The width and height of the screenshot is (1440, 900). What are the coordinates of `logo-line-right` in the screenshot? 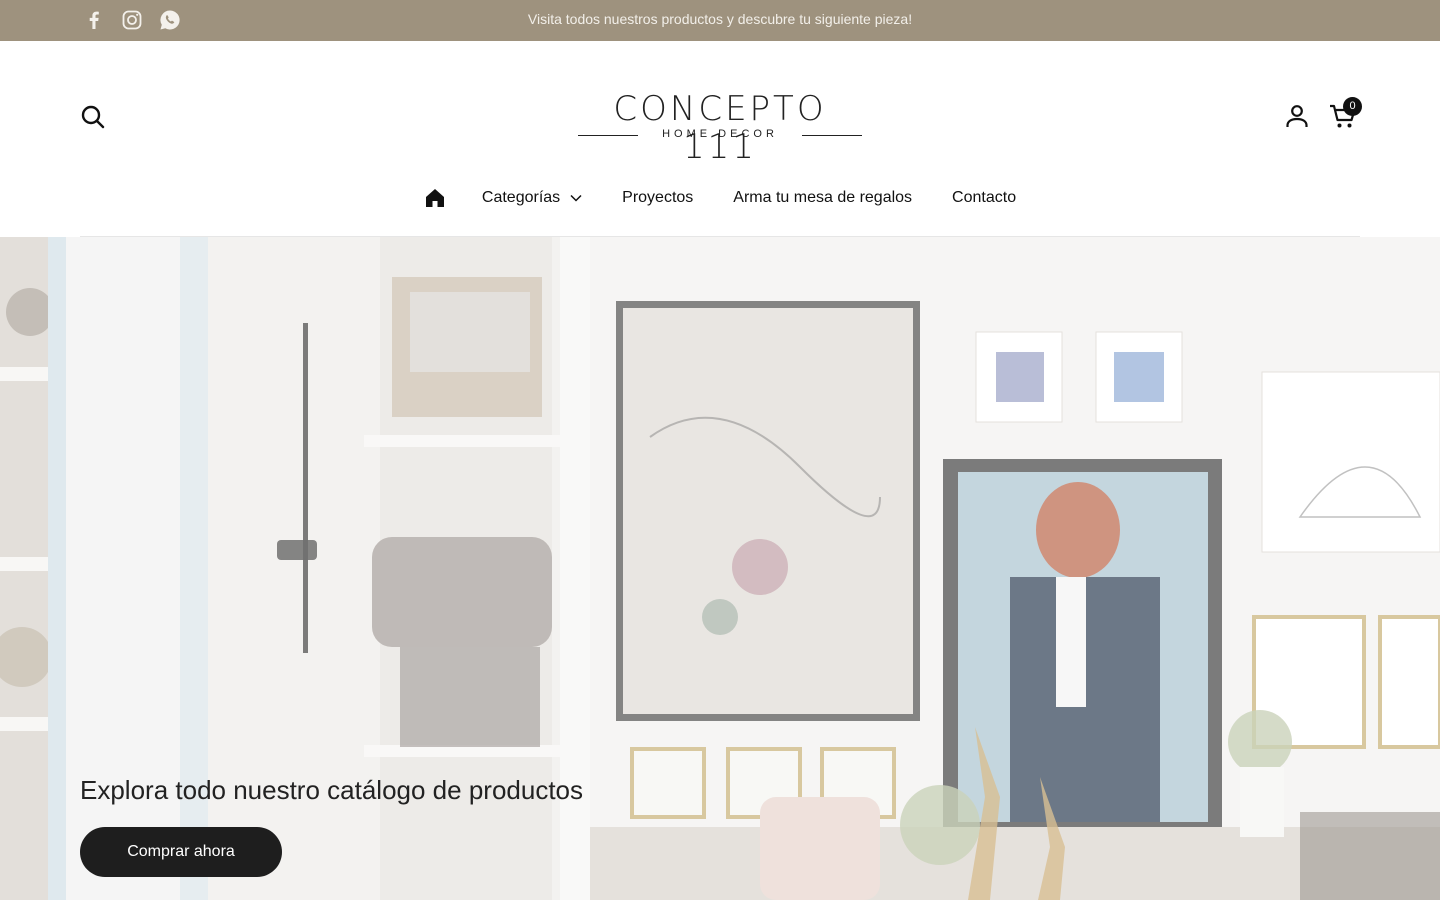 It's located at (832, 135).